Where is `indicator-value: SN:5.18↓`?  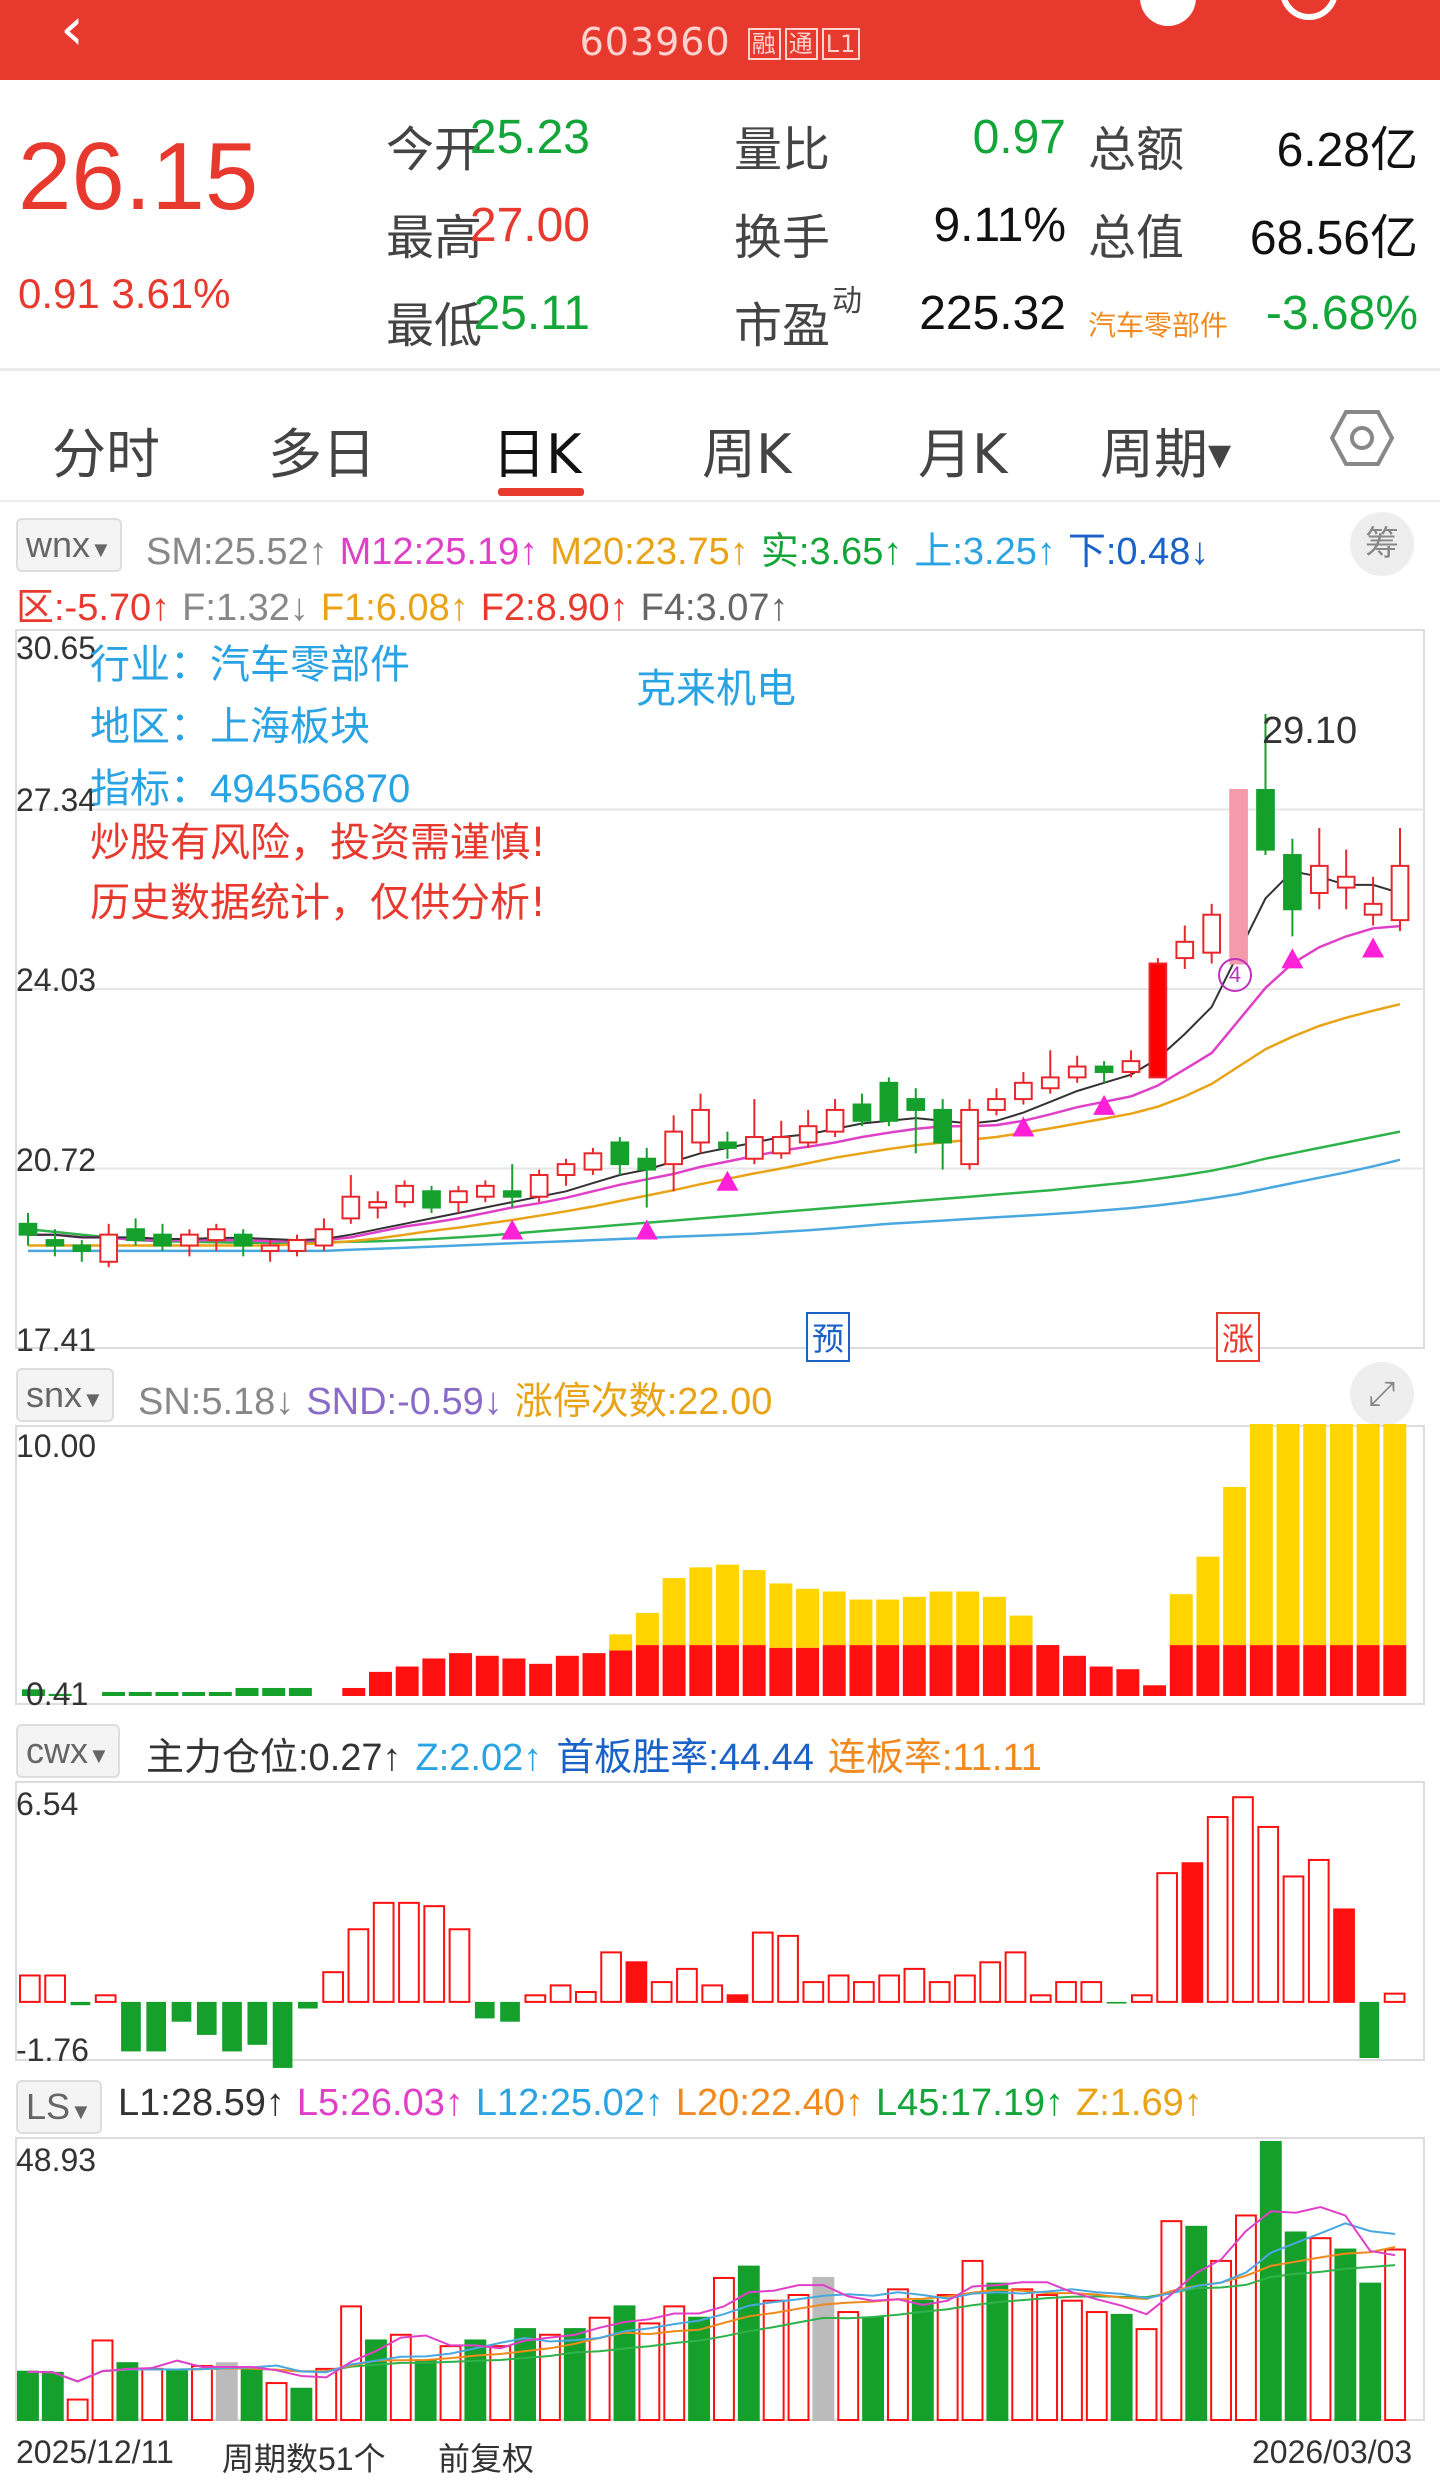 indicator-value: SN:5.18↓ is located at coordinates (216, 1402).